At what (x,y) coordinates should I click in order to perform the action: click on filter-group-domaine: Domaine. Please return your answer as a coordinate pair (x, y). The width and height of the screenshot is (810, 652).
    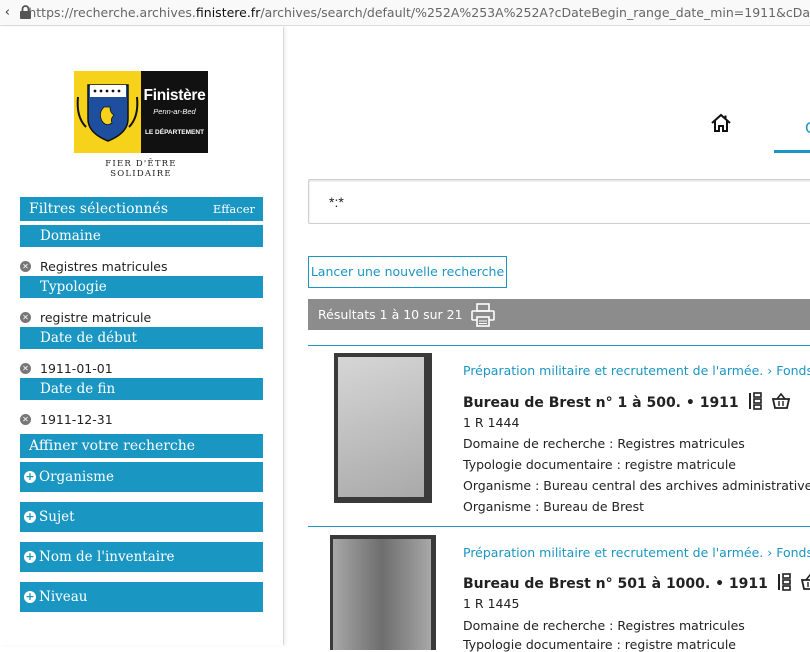
    Looking at the image, I should click on (141, 236).